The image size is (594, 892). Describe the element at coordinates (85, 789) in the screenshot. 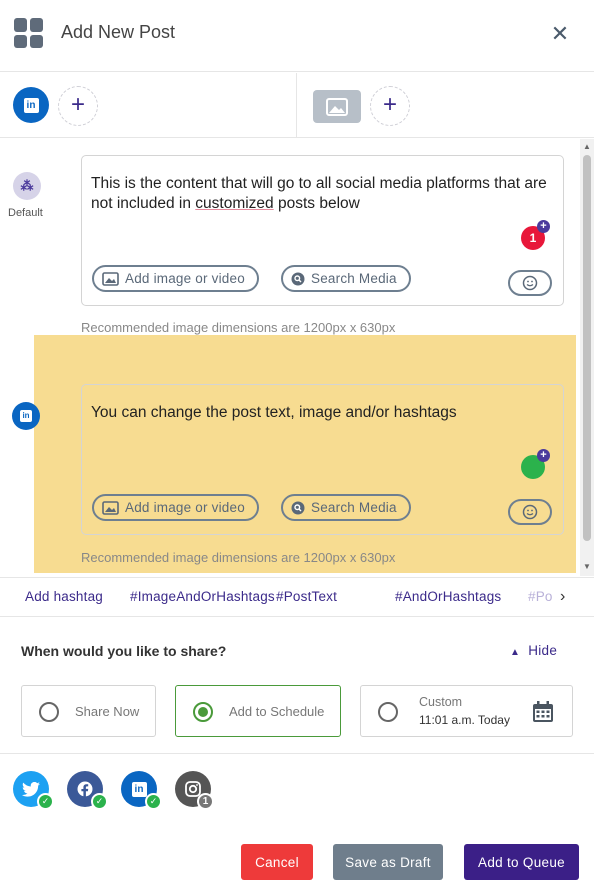

I see `facebook-icon` at that location.